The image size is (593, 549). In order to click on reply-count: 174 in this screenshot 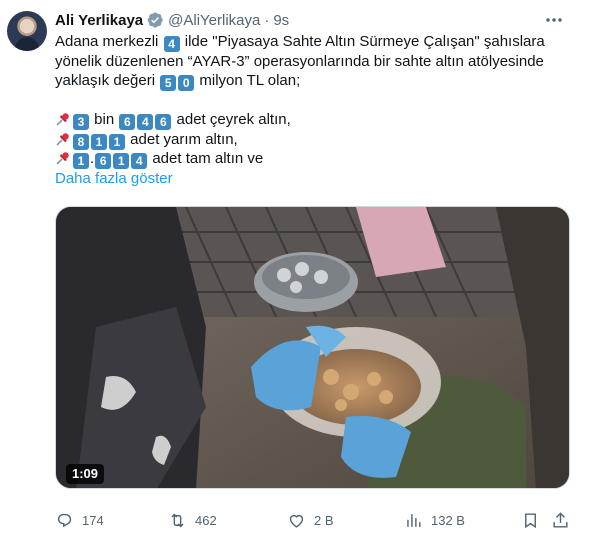, I will do `click(93, 520)`.